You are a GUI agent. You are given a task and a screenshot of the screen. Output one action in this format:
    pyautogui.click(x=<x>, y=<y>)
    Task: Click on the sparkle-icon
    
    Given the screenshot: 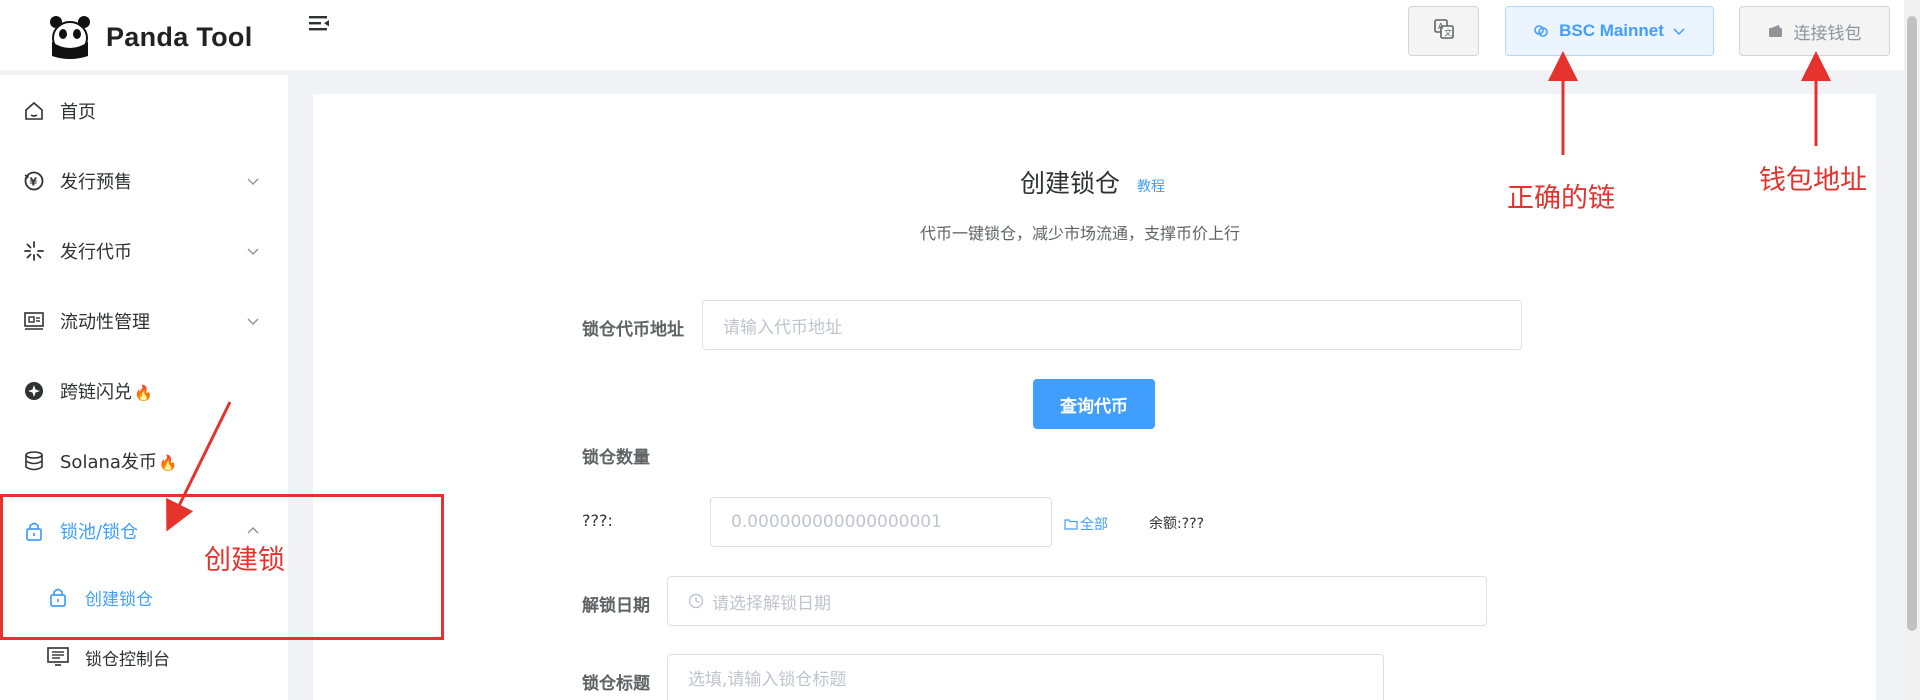 What is the action you would take?
    pyautogui.click(x=34, y=251)
    